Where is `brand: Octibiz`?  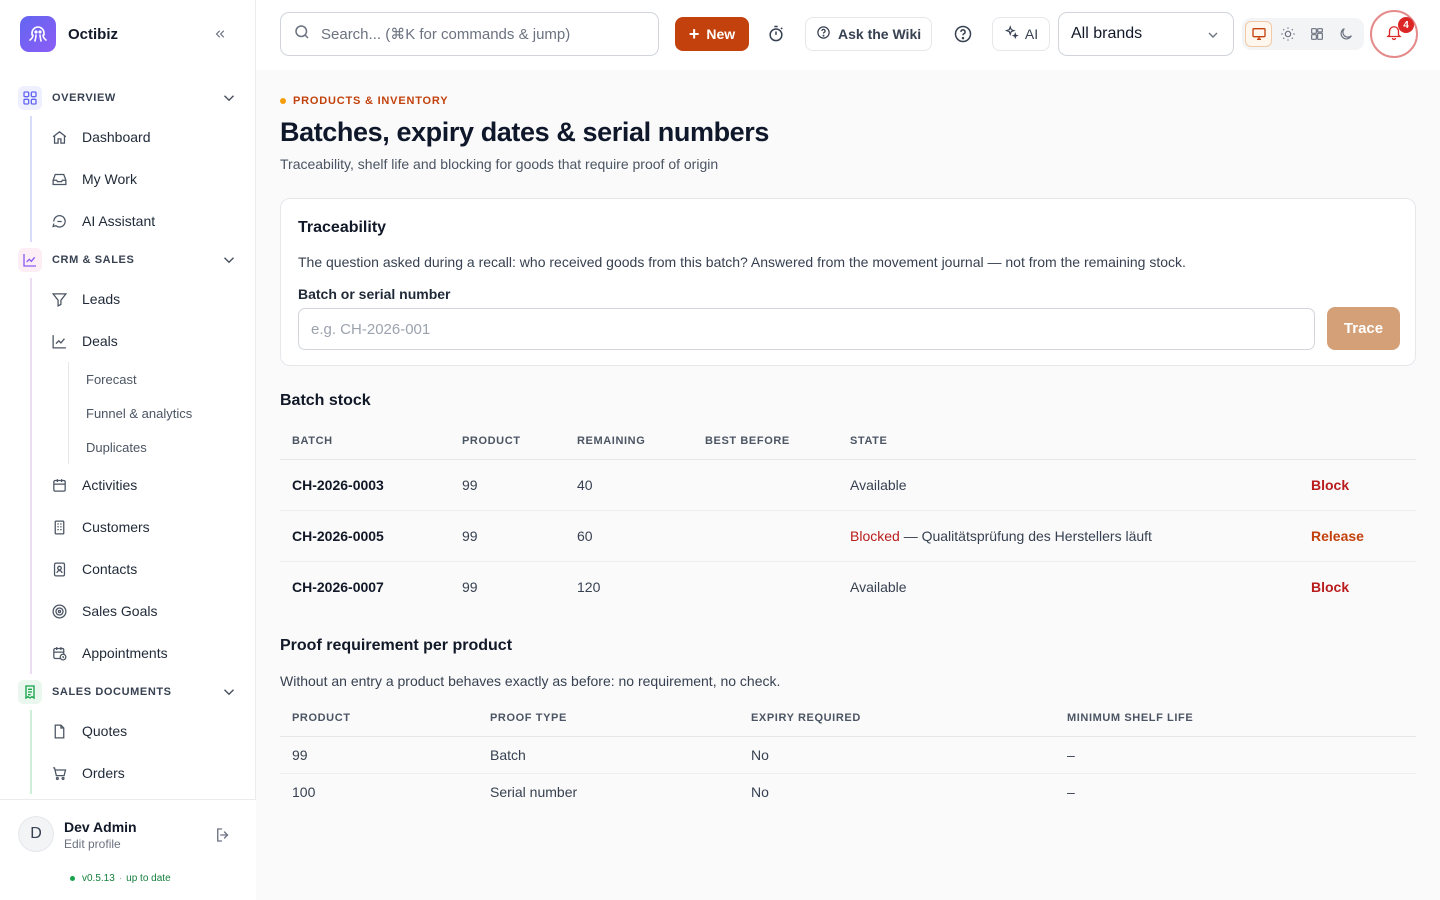 brand: Octibiz is located at coordinates (128, 34).